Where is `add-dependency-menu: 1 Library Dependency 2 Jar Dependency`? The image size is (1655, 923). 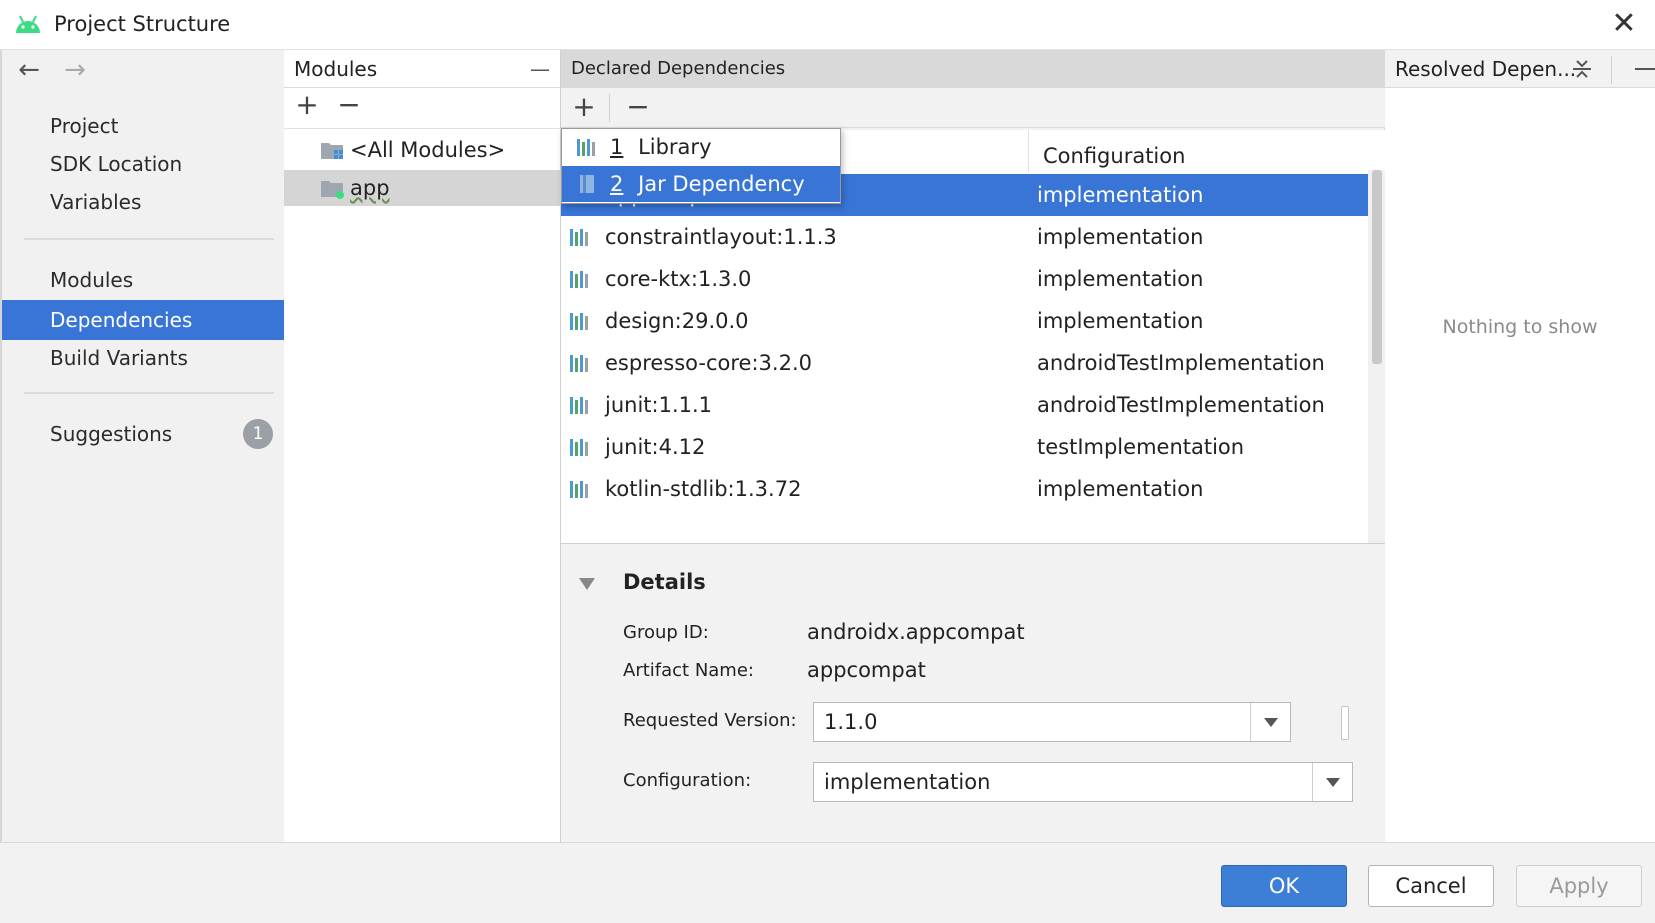
add-dependency-menu: 1 Library Dependency 2 Jar Dependency is located at coordinates (701, 166).